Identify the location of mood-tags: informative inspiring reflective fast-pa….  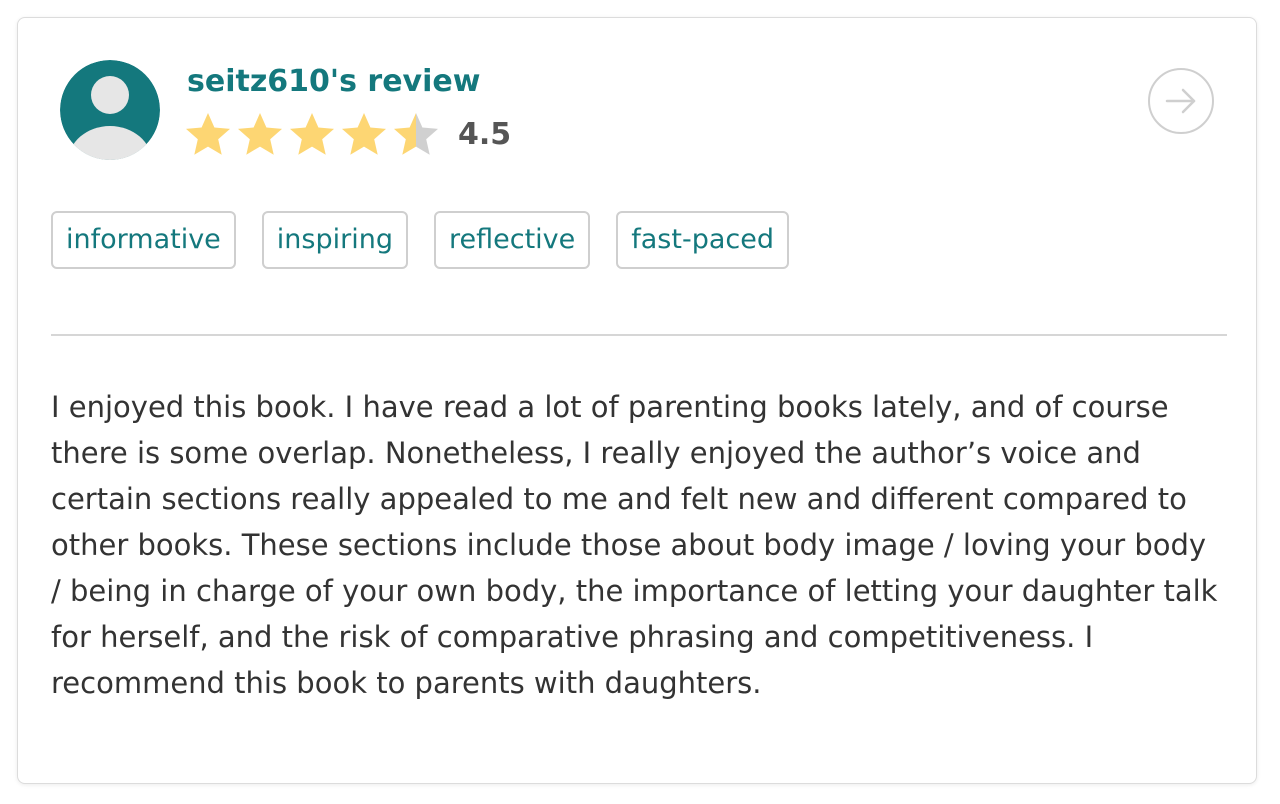
(420, 240).